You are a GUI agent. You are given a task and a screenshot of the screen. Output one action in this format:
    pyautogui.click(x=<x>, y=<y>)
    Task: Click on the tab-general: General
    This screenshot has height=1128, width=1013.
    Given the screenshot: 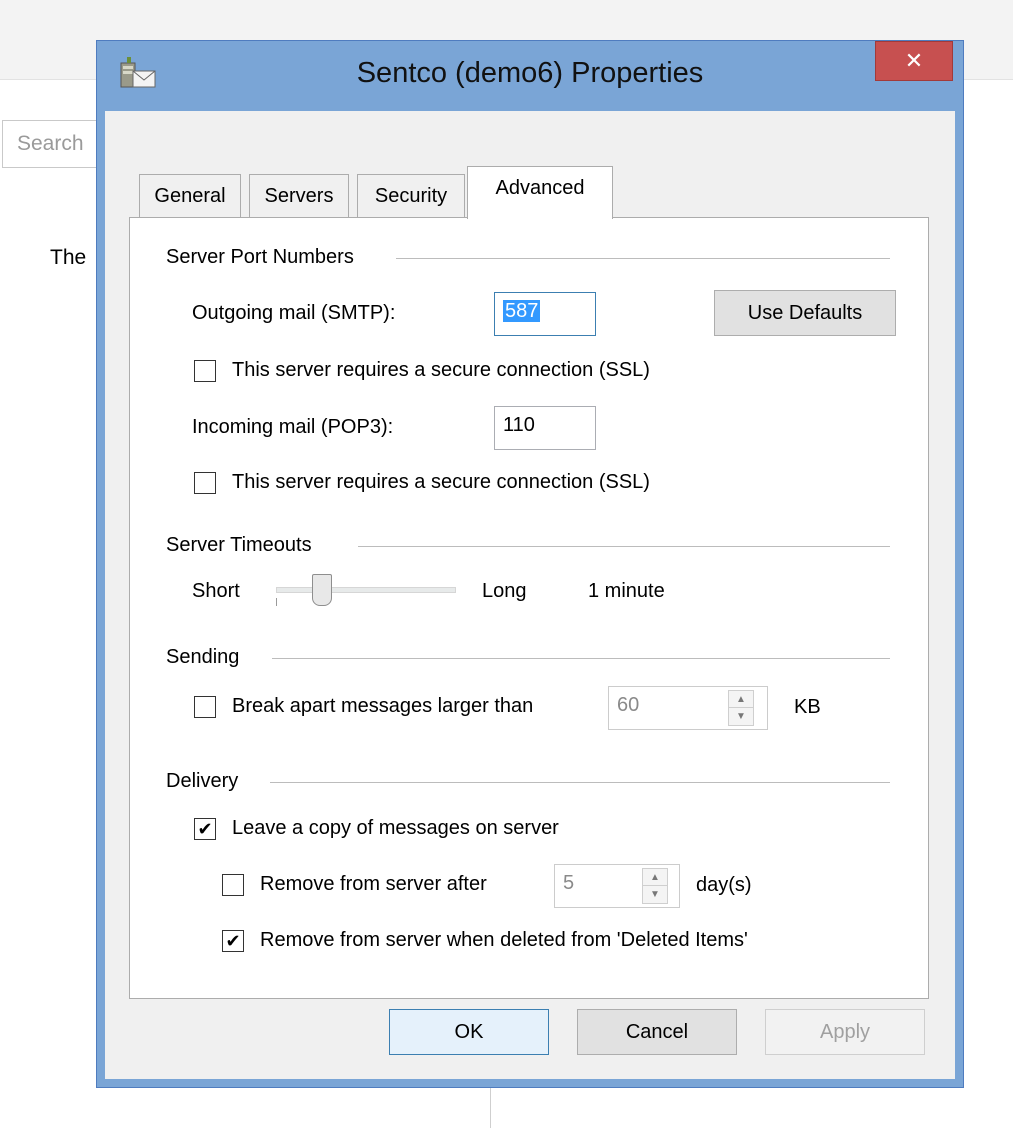 What is the action you would take?
    pyautogui.click(x=190, y=196)
    